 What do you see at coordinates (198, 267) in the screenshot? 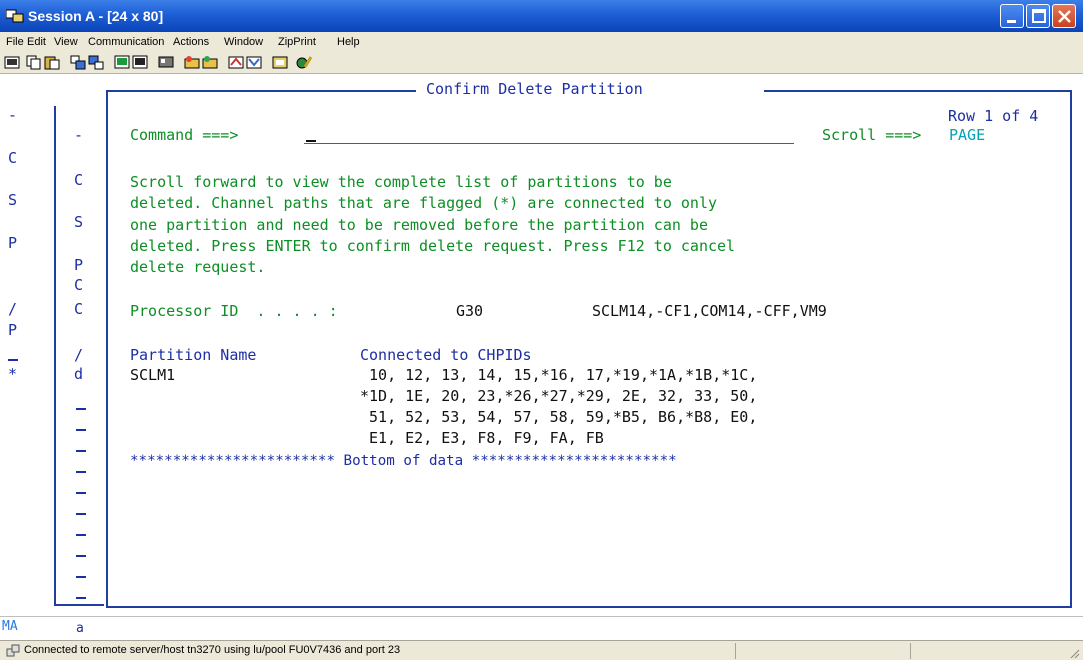
I see `instruction-line-5: delete request.` at bounding box center [198, 267].